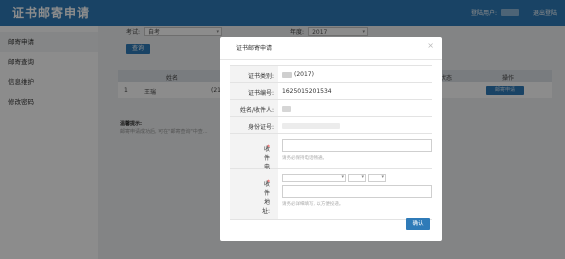 This screenshot has height=259, width=565. I want to click on confirm-button: 确认, so click(418, 224).